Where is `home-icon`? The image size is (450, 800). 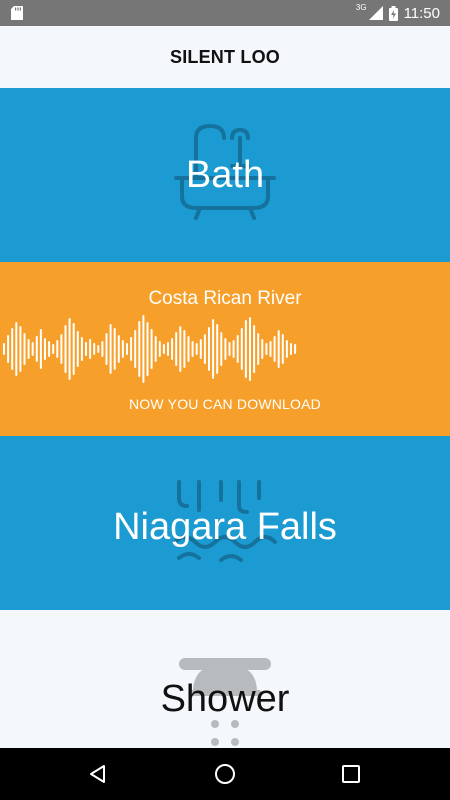 home-icon is located at coordinates (225, 774).